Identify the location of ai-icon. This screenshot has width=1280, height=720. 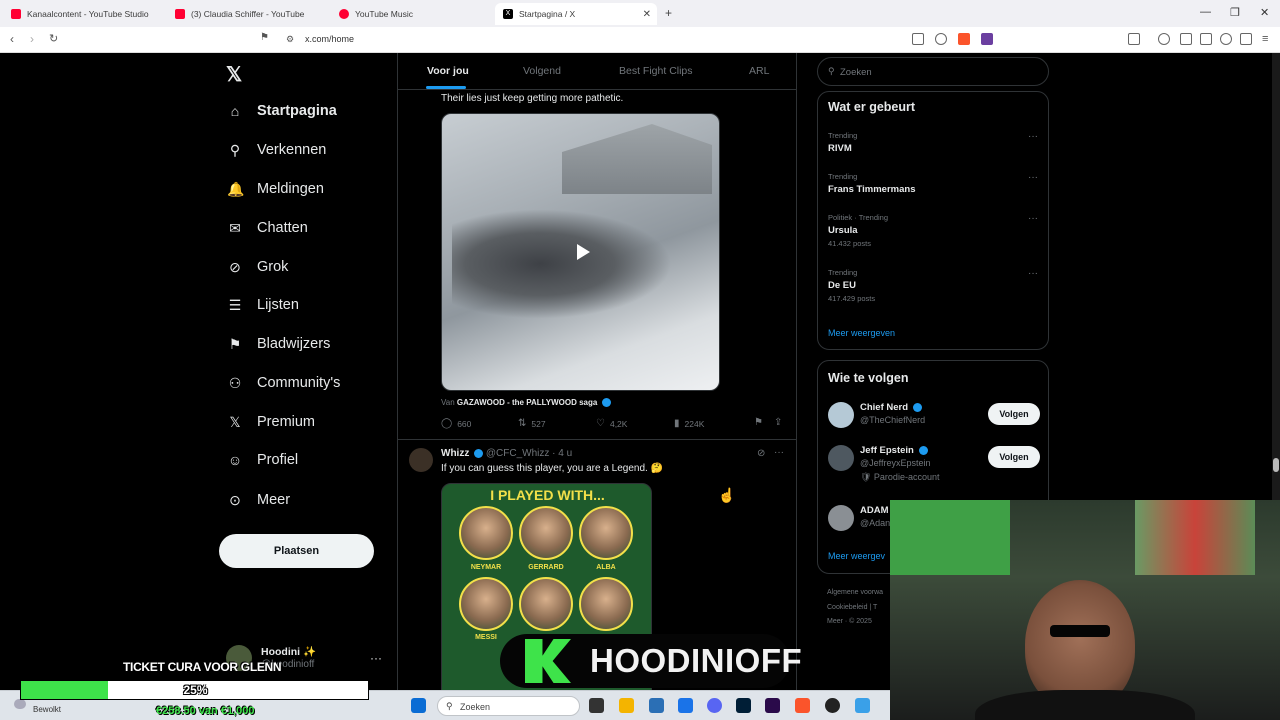
(1226, 39).